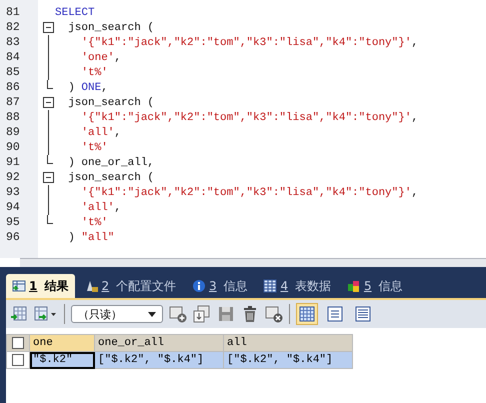 The height and width of the screenshot is (403, 486). What do you see at coordinates (226, 314) in the screenshot?
I see `save-icon` at bounding box center [226, 314].